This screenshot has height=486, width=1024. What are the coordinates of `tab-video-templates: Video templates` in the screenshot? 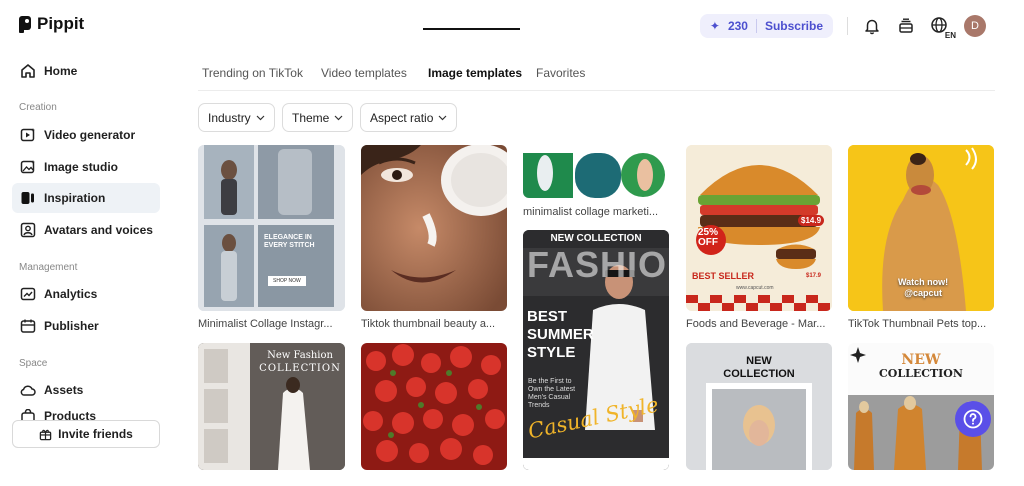 It's located at (364, 73).